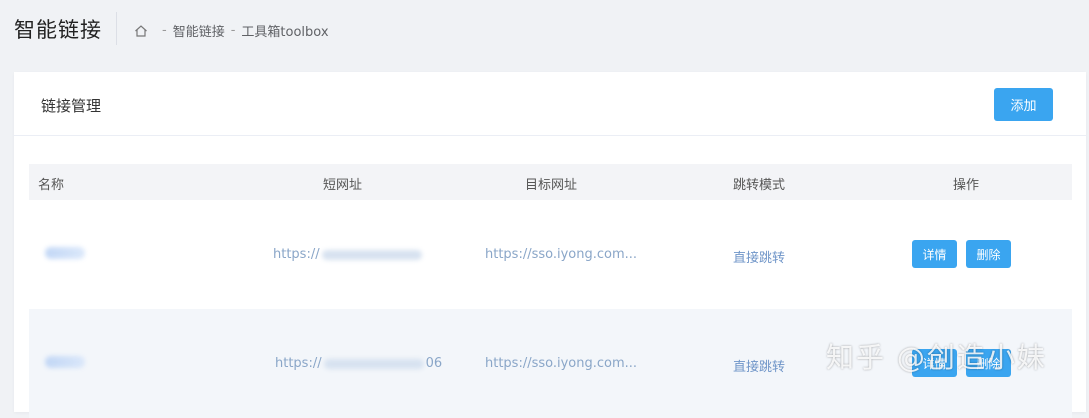 The image size is (1089, 418). Describe the element at coordinates (51, 185) in the screenshot. I see `column-header-name: 名称` at that location.